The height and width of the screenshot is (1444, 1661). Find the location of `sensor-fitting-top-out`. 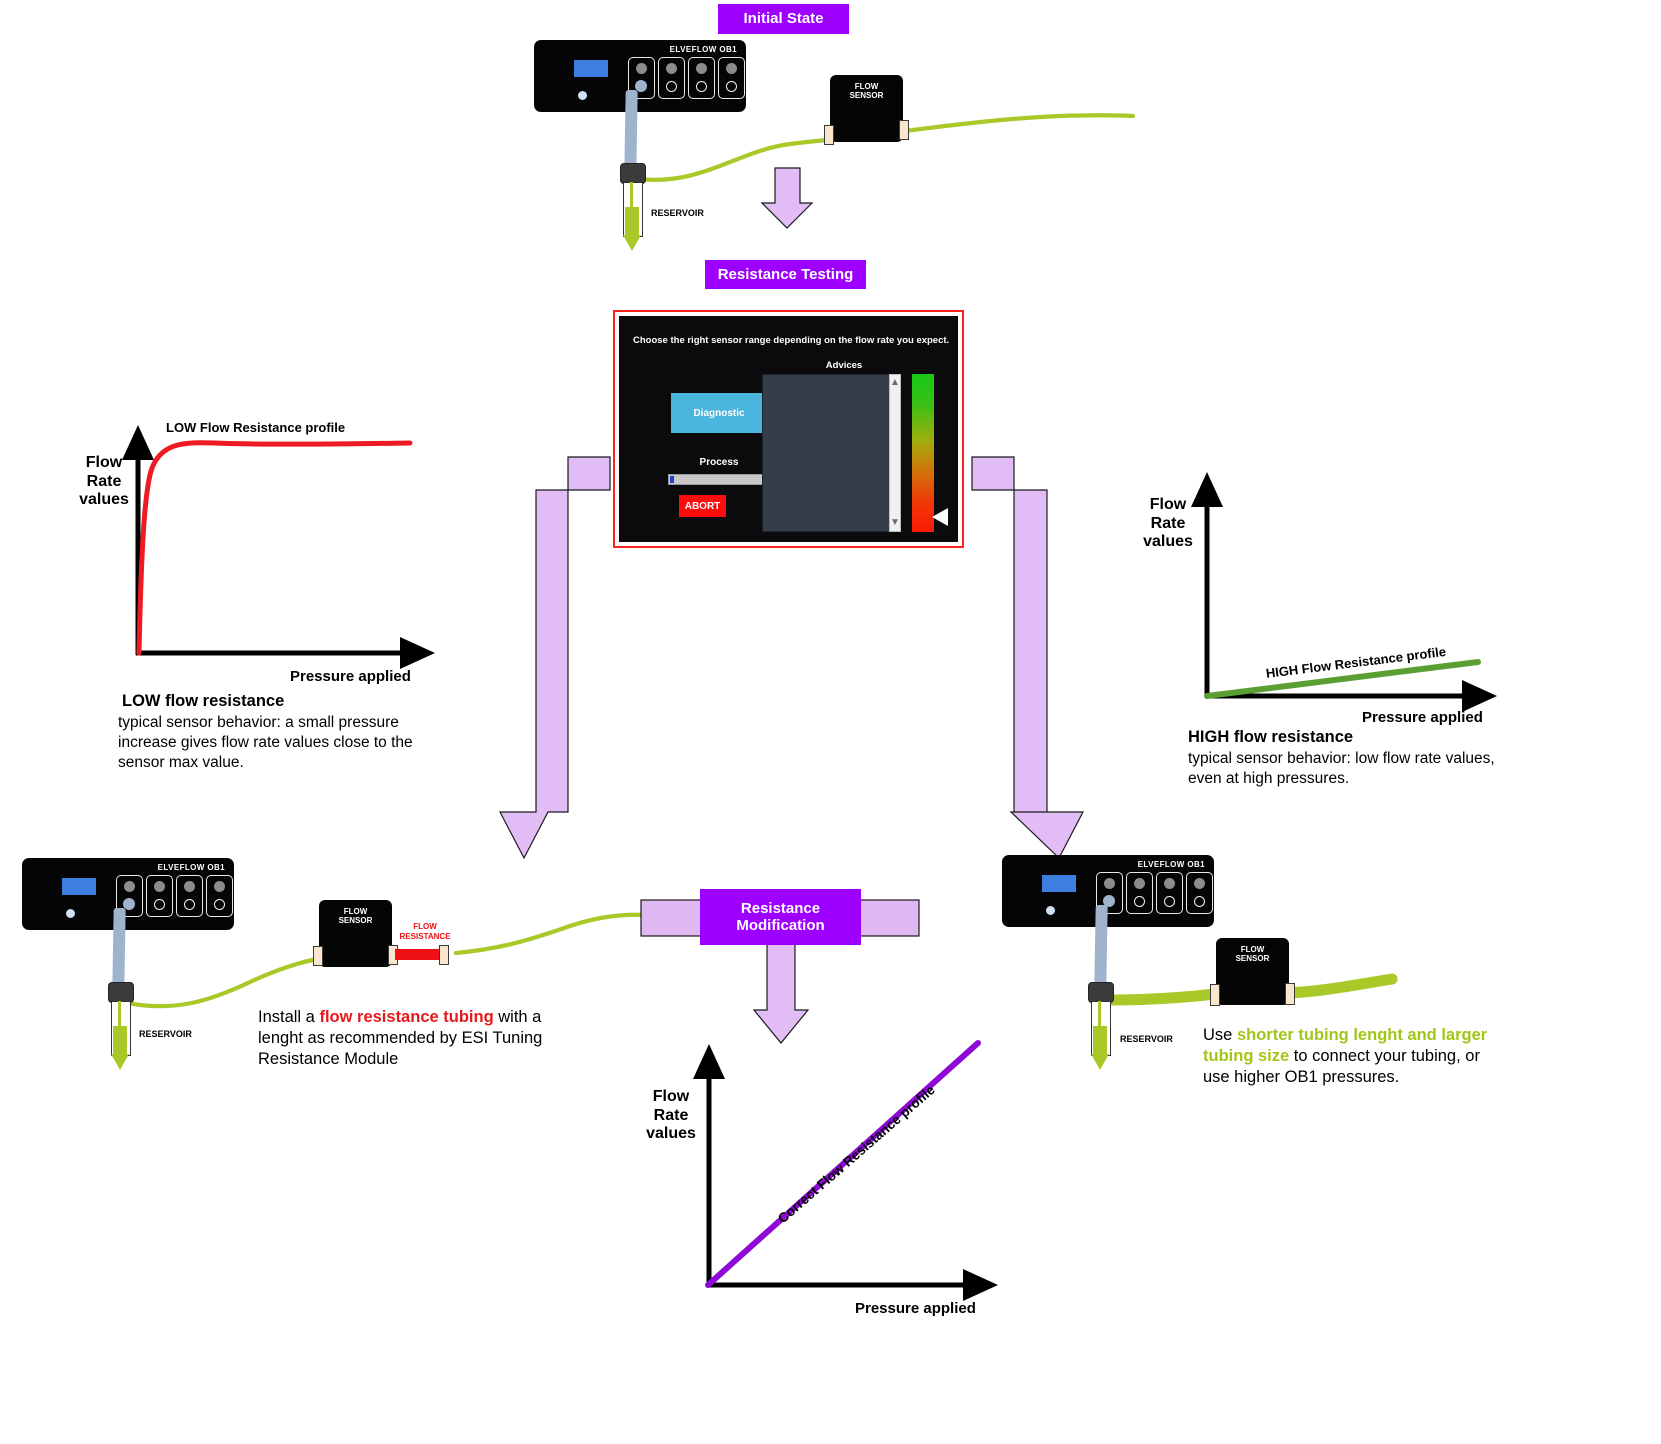

sensor-fitting-top-out is located at coordinates (904, 130).